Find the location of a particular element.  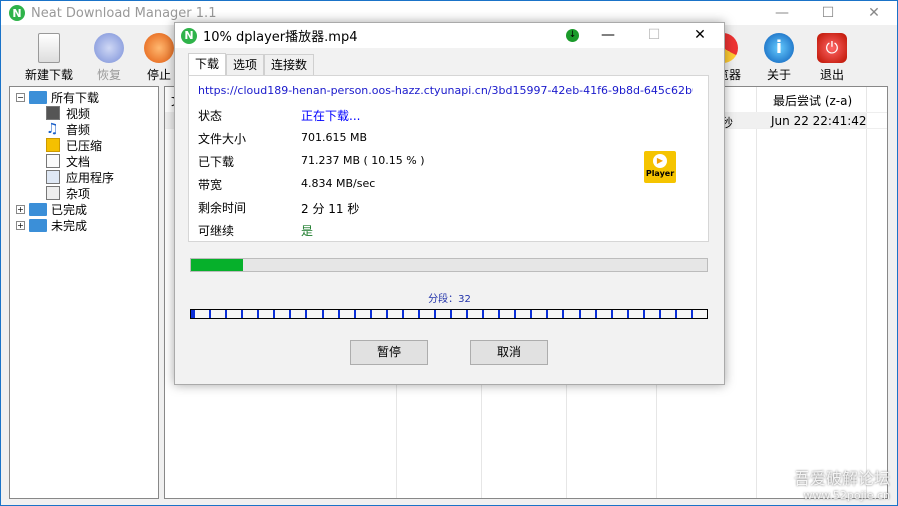

tab-download: 下载 is located at coordinates (207, 64).